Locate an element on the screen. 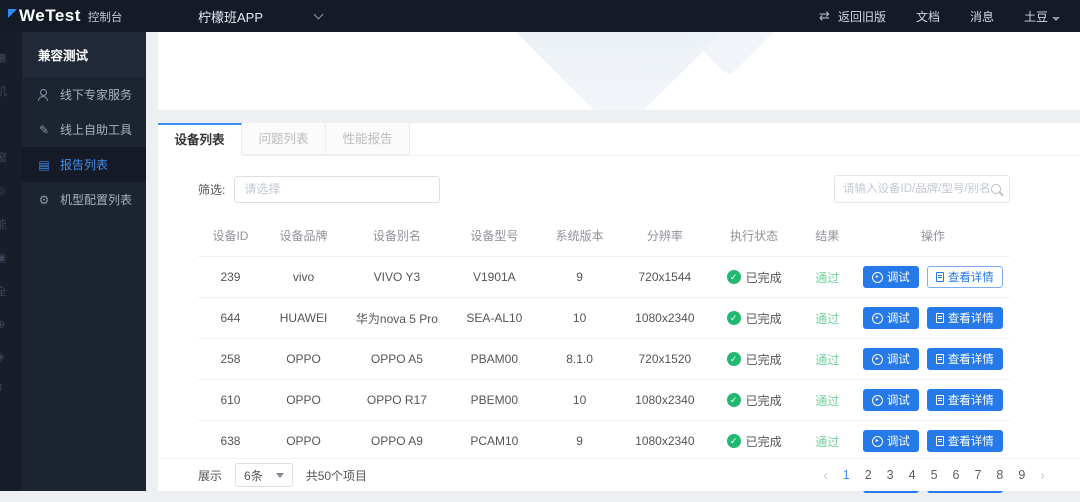 This screenshot has width=1080, height=502. search-input is located at coordinates (917, 189).